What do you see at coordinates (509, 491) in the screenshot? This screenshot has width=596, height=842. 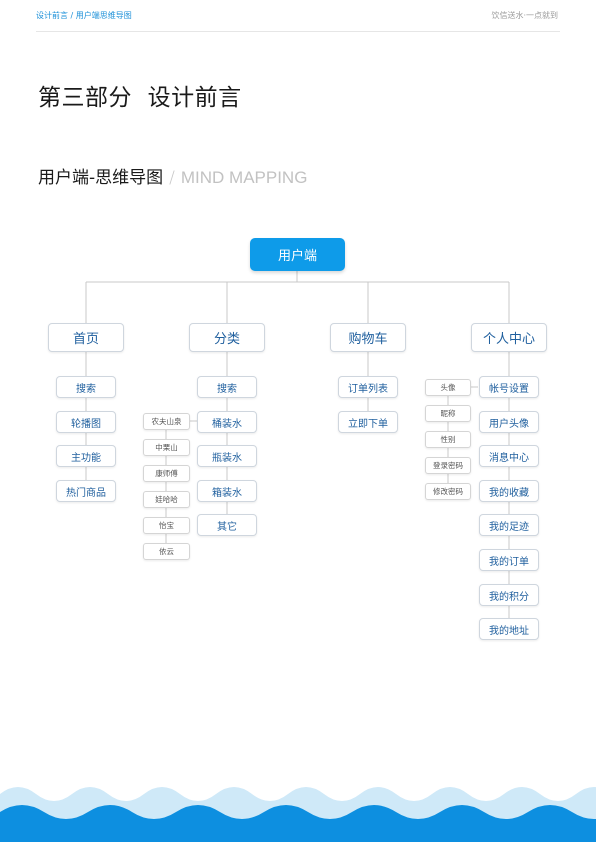 I see `profile-item-favorites: 我的收藏` at bounding box center [509, 491].